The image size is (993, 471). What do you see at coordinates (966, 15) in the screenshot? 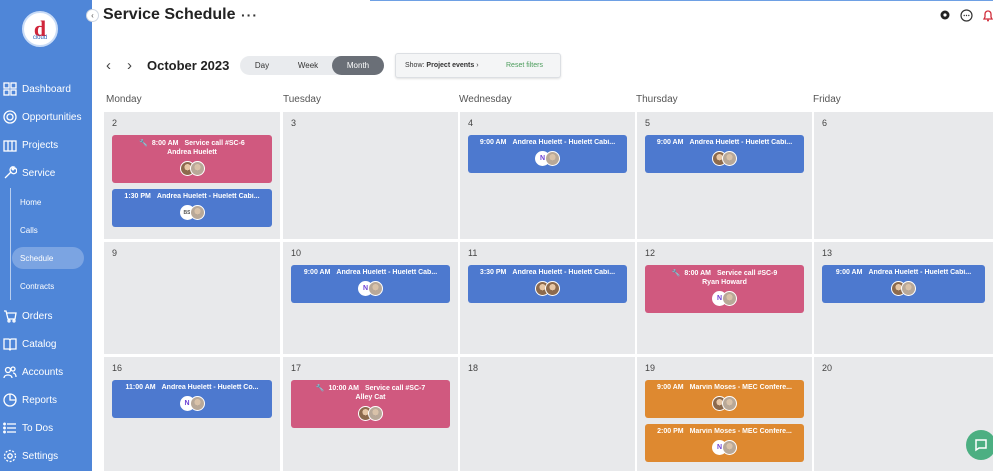
I see `chat-bubble-icon` at bounding box center [966, 15].